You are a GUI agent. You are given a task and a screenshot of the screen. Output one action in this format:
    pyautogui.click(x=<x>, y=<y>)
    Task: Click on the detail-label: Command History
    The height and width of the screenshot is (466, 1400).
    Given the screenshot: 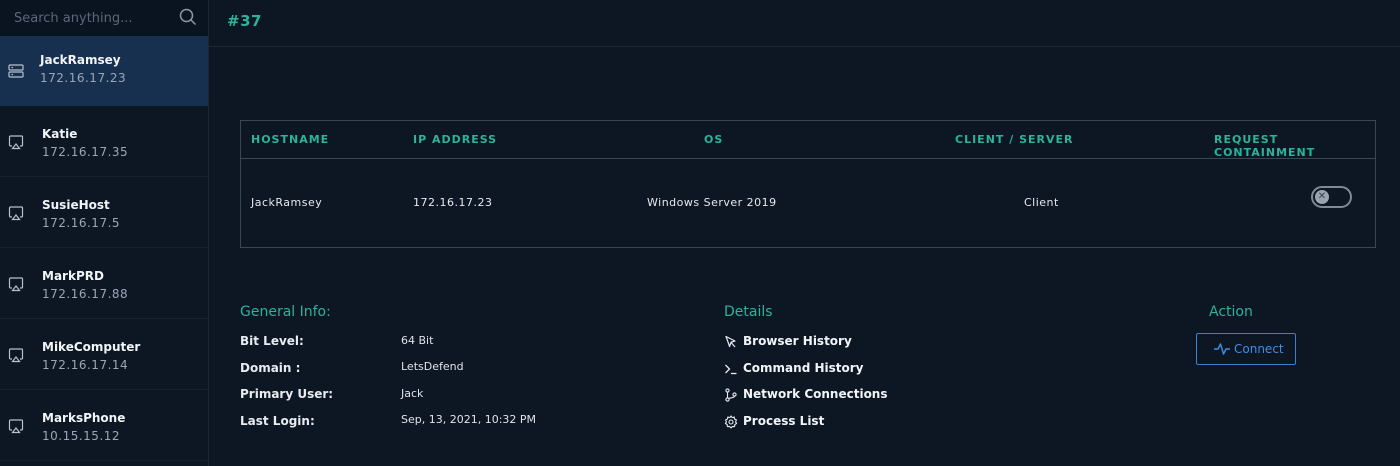 What is the action you would take?
    pyautogui.click(x=803, y=368)
    